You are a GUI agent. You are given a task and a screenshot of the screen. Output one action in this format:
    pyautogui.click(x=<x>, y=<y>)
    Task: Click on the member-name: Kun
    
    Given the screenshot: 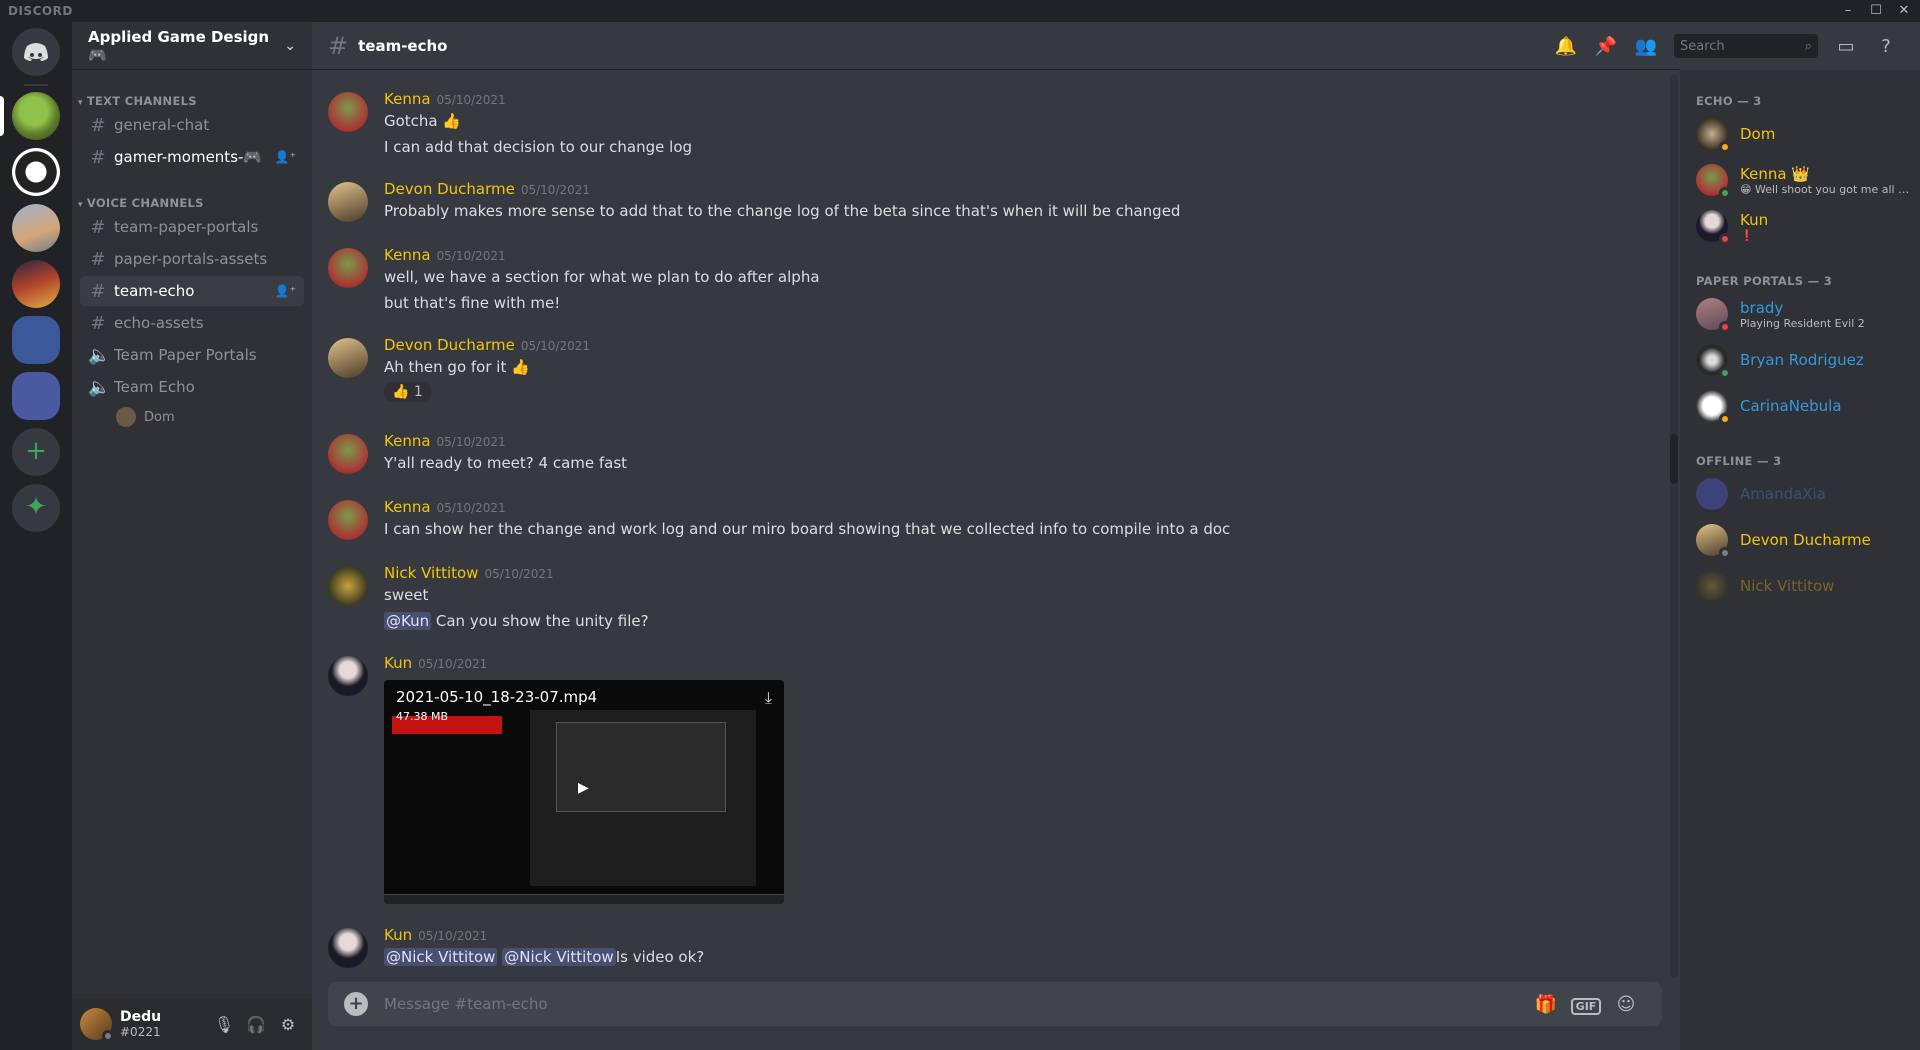 What is the action you would take?
    pyautogui.click(x=1754, y=219)
    